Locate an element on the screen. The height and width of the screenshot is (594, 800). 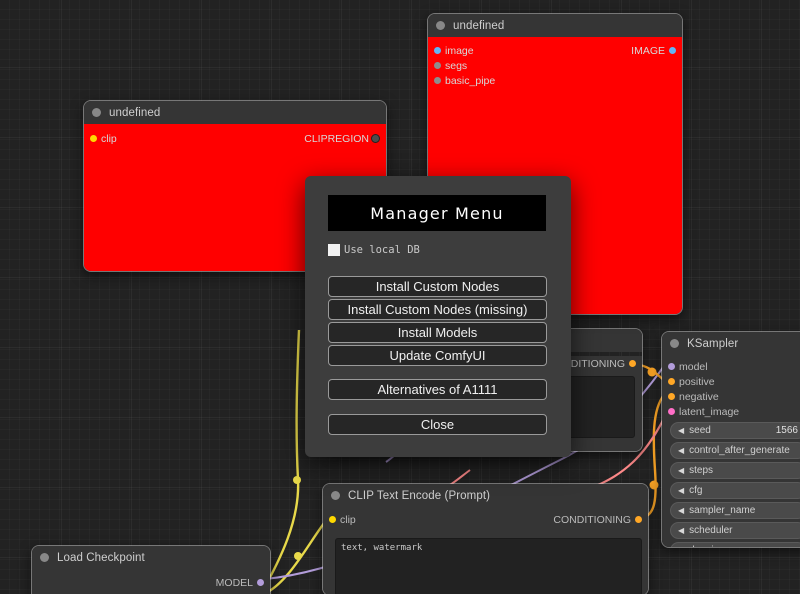
dialog-title: Manager Menu is located at coordinates (437, 213).